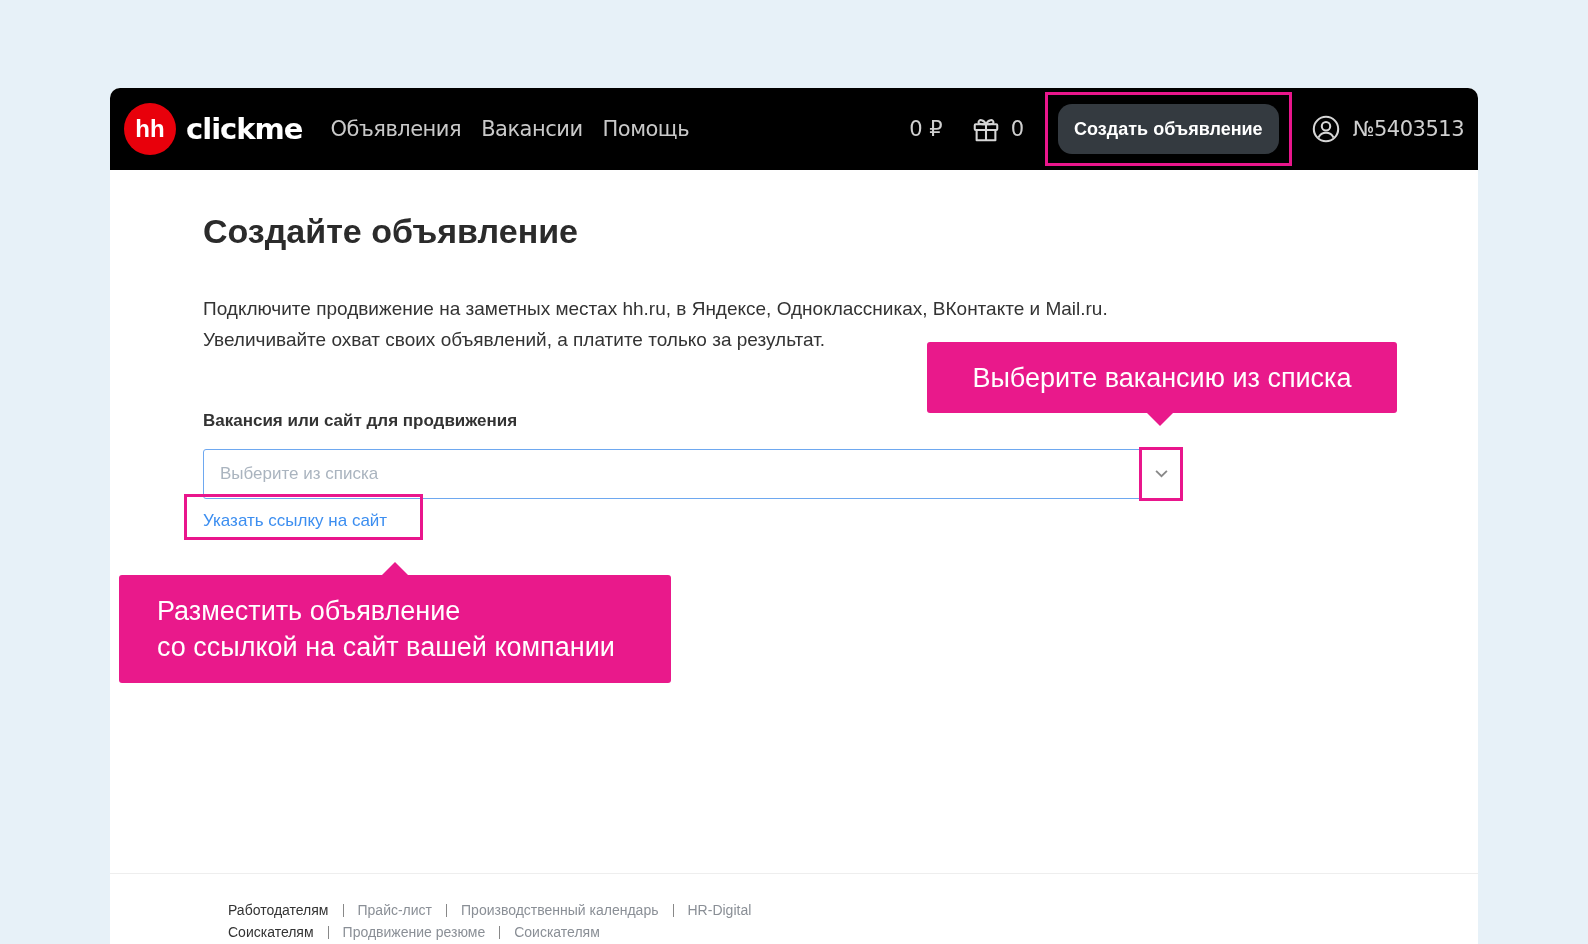 The height and width of the screenshot is (944, 1588). What do you see at coordinates (1408, 129) in the screenshot?
I see `account-number: №5403513` at bounding box center [1408, 129].